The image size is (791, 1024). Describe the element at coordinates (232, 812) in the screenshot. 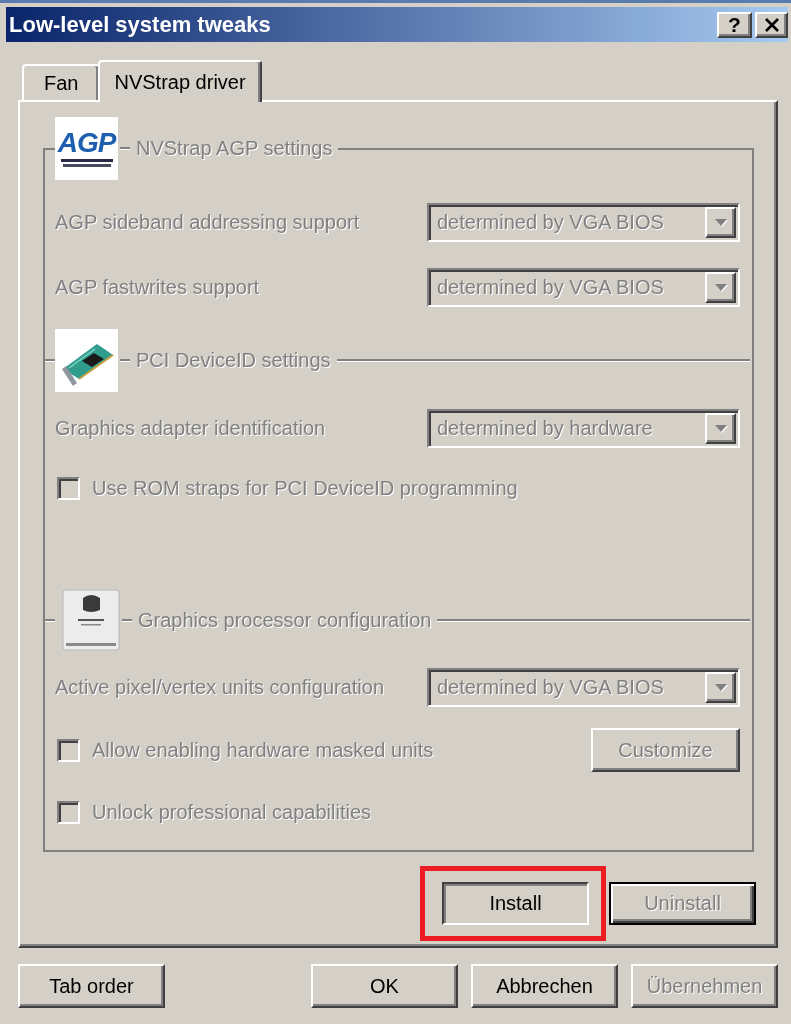

I see `checkbox-label: Unlock professional capabilities` at that location.